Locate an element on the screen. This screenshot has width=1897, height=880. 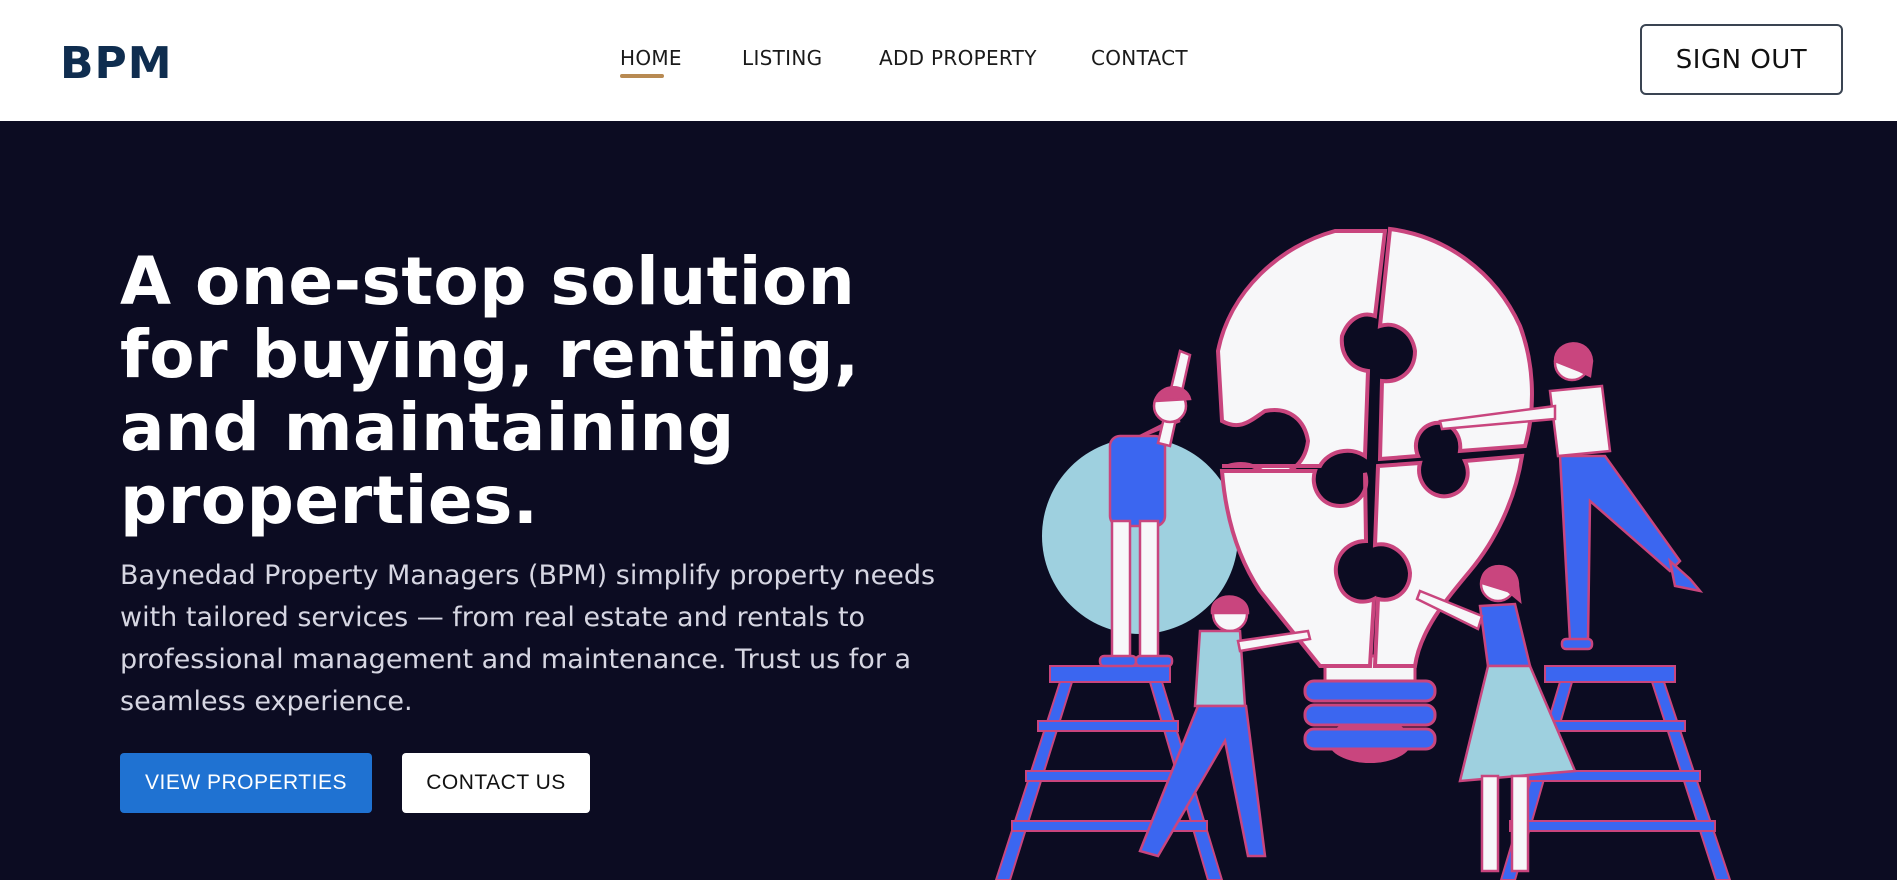
nav-listing: LISTING is located at coordinates (782, 58).